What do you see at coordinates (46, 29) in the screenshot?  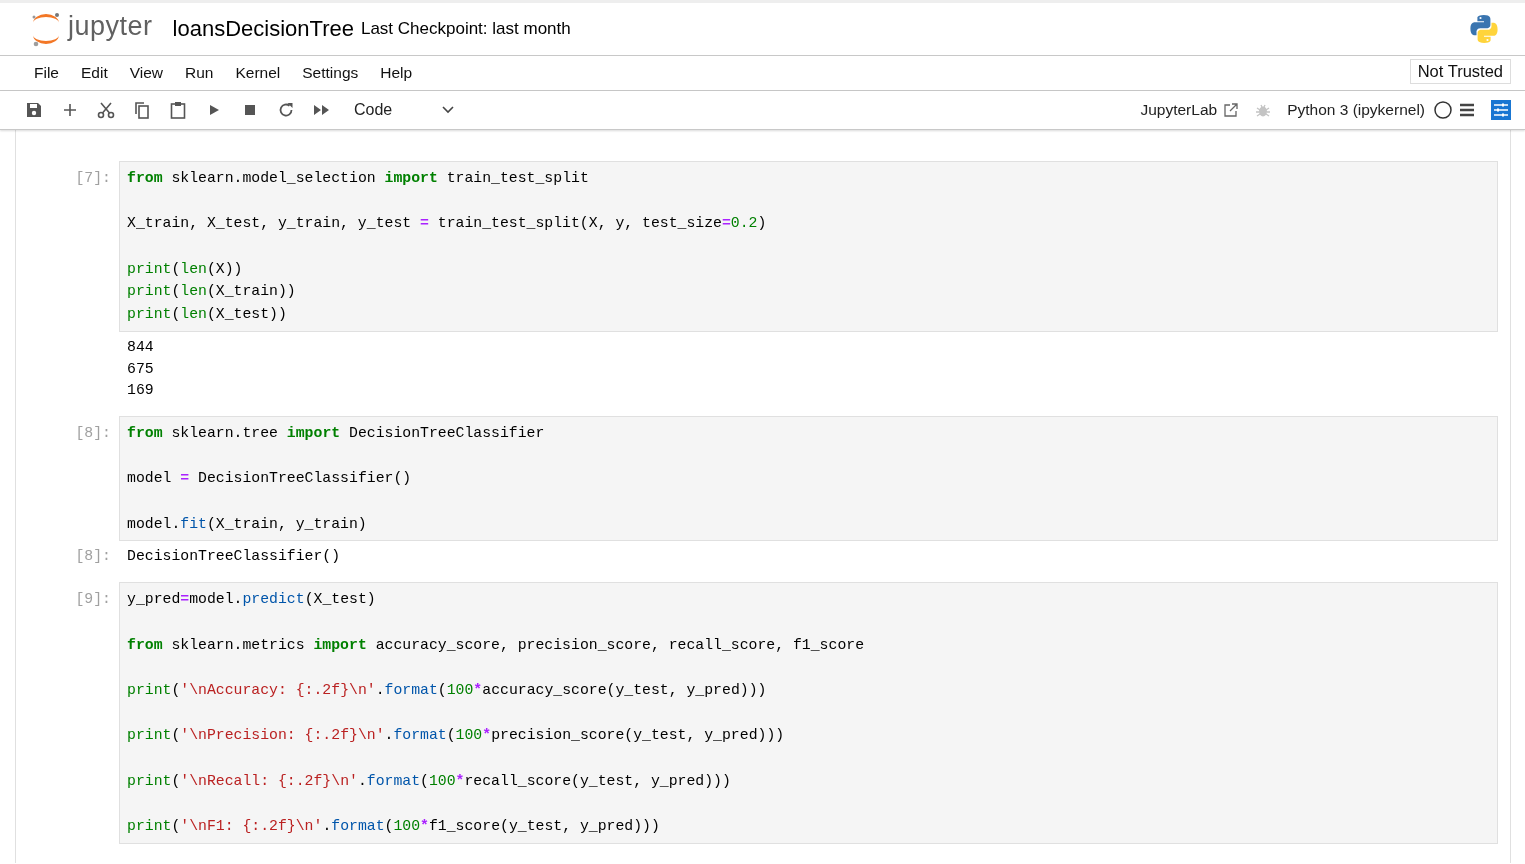 I see `jupyter-logo-icon` at bounding box center [46, 29].